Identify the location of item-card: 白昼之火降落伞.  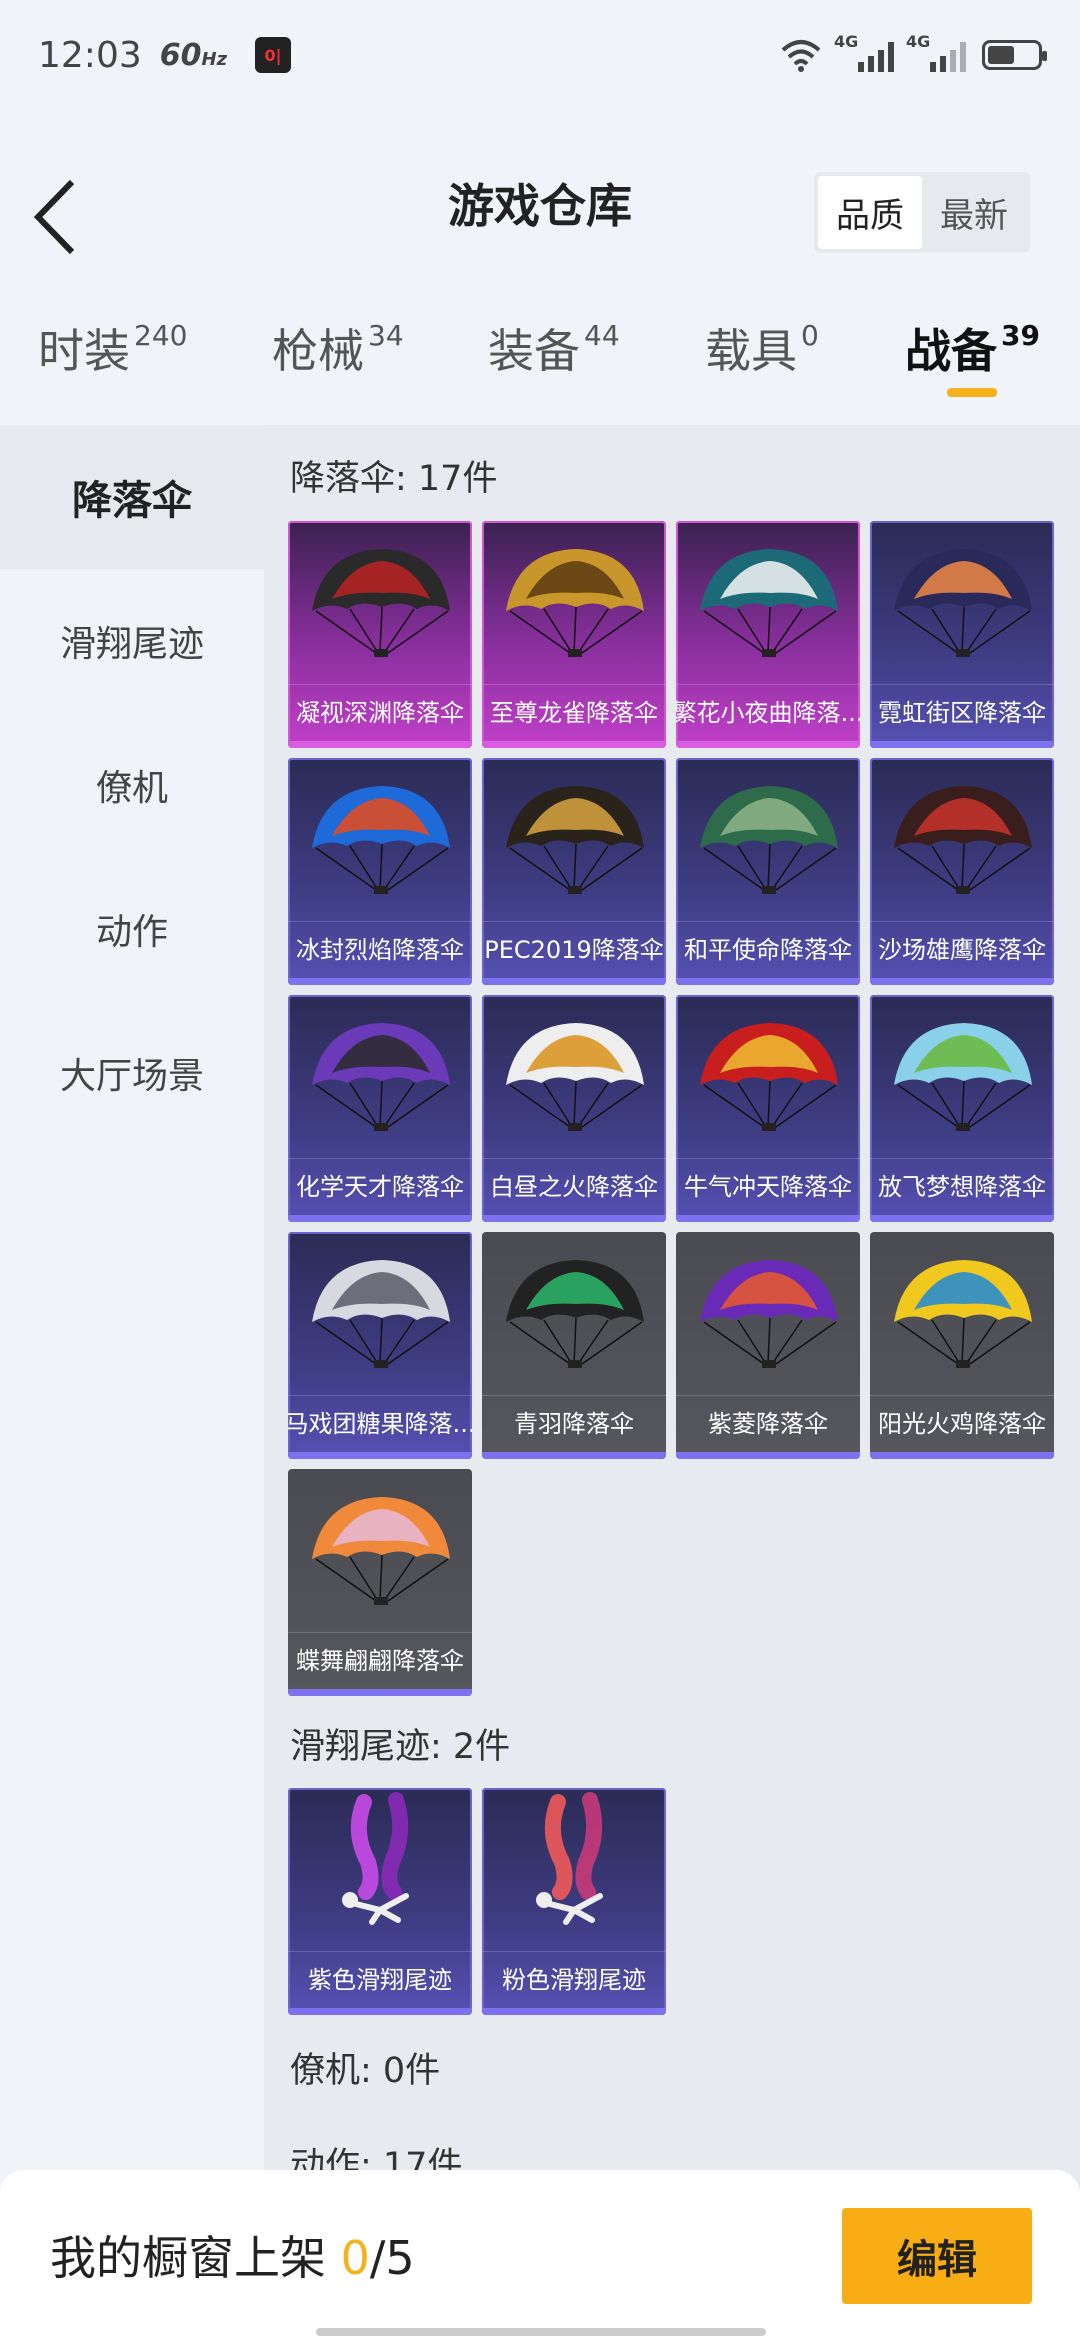
(574, 1108).